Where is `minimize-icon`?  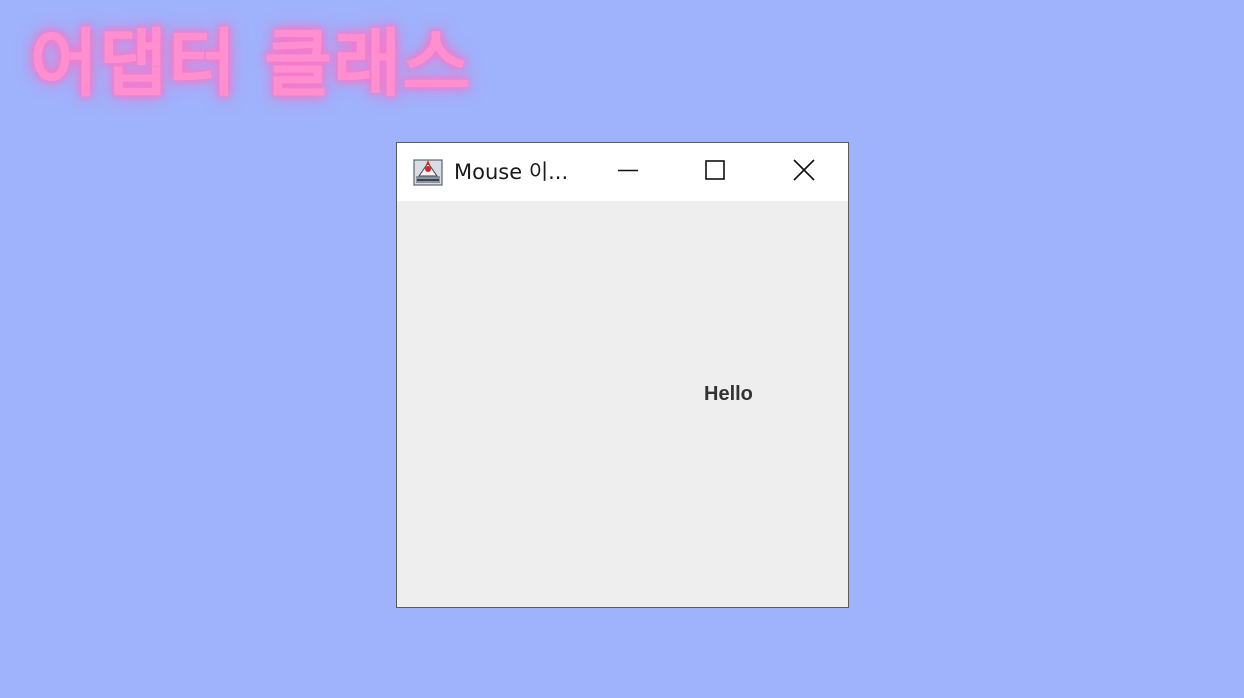 minimize-icon is located at coordinates (628, 172).